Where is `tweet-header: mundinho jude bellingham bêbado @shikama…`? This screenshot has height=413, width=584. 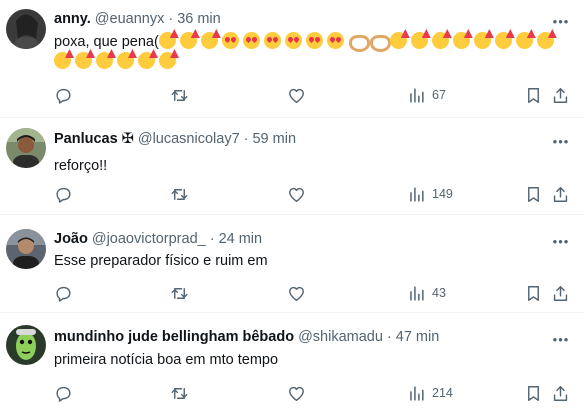 tweet-header: mundinho jude bellingham bêbado @shikama… is located at coordinates (246, 337).